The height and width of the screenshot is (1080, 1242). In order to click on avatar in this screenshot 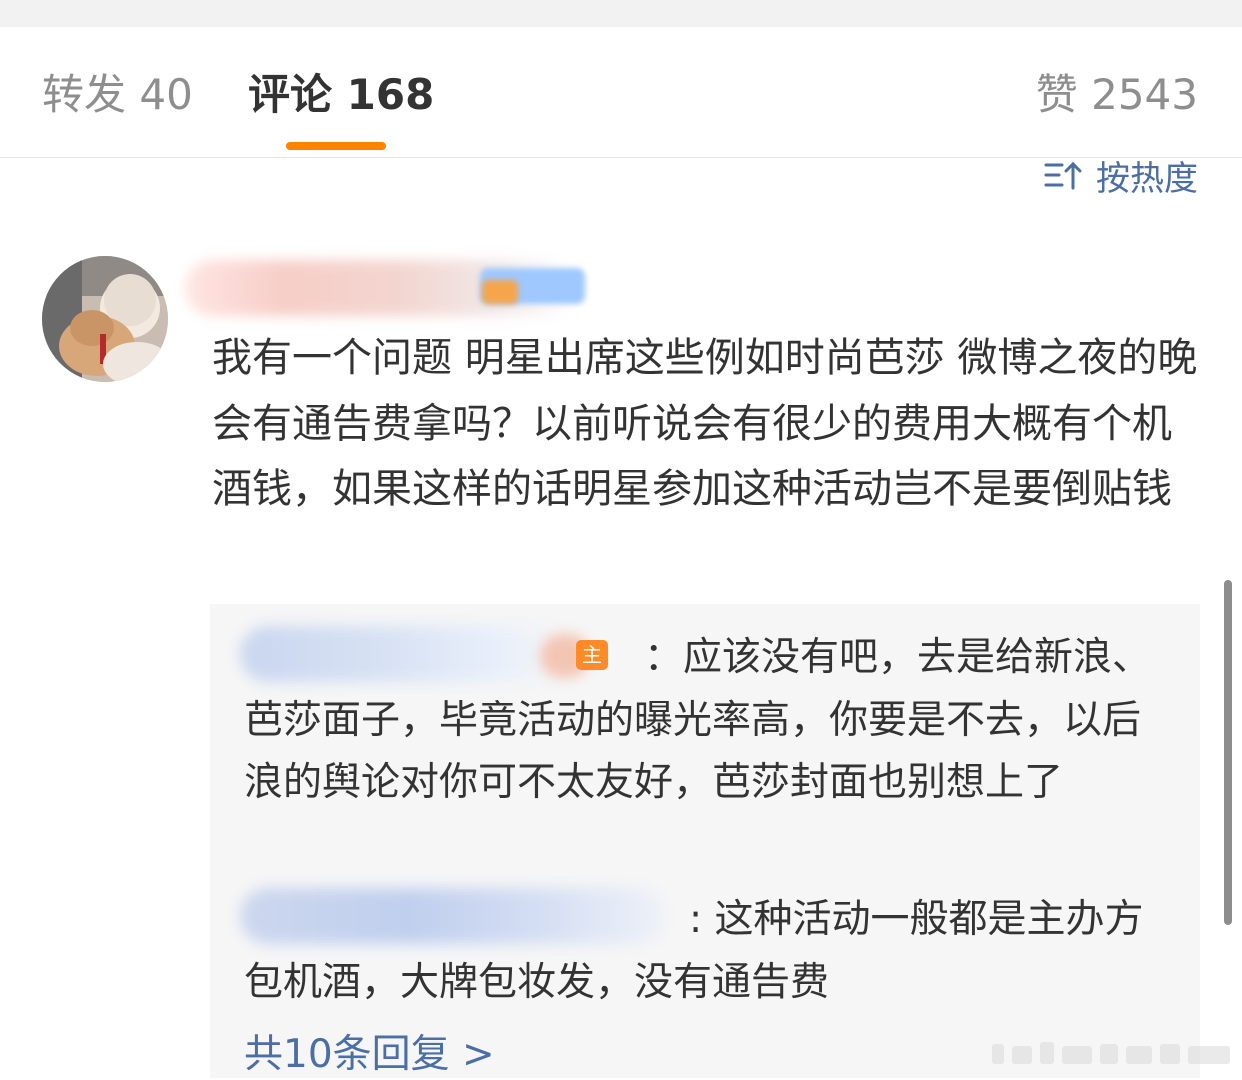, I will do `click(105, 319)`.